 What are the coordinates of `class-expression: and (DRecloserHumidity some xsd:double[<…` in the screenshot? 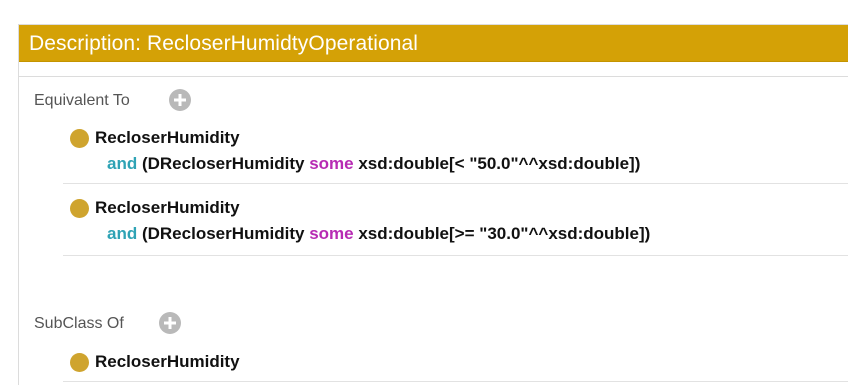 It's located at (373, 164).